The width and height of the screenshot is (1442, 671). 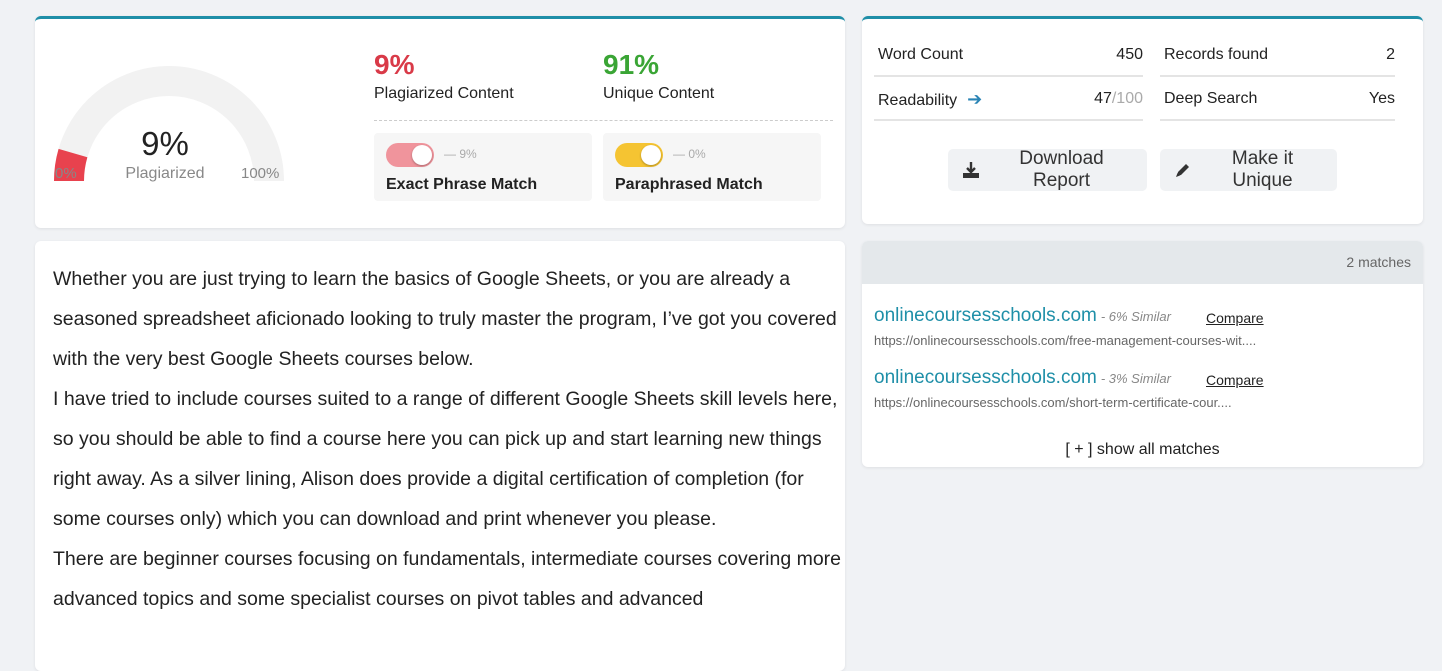 What do you see at coordinates (1211, 98) in the screenshot?
I see `deep-search-label: Deep Search` at bounding box center [1211, 98].